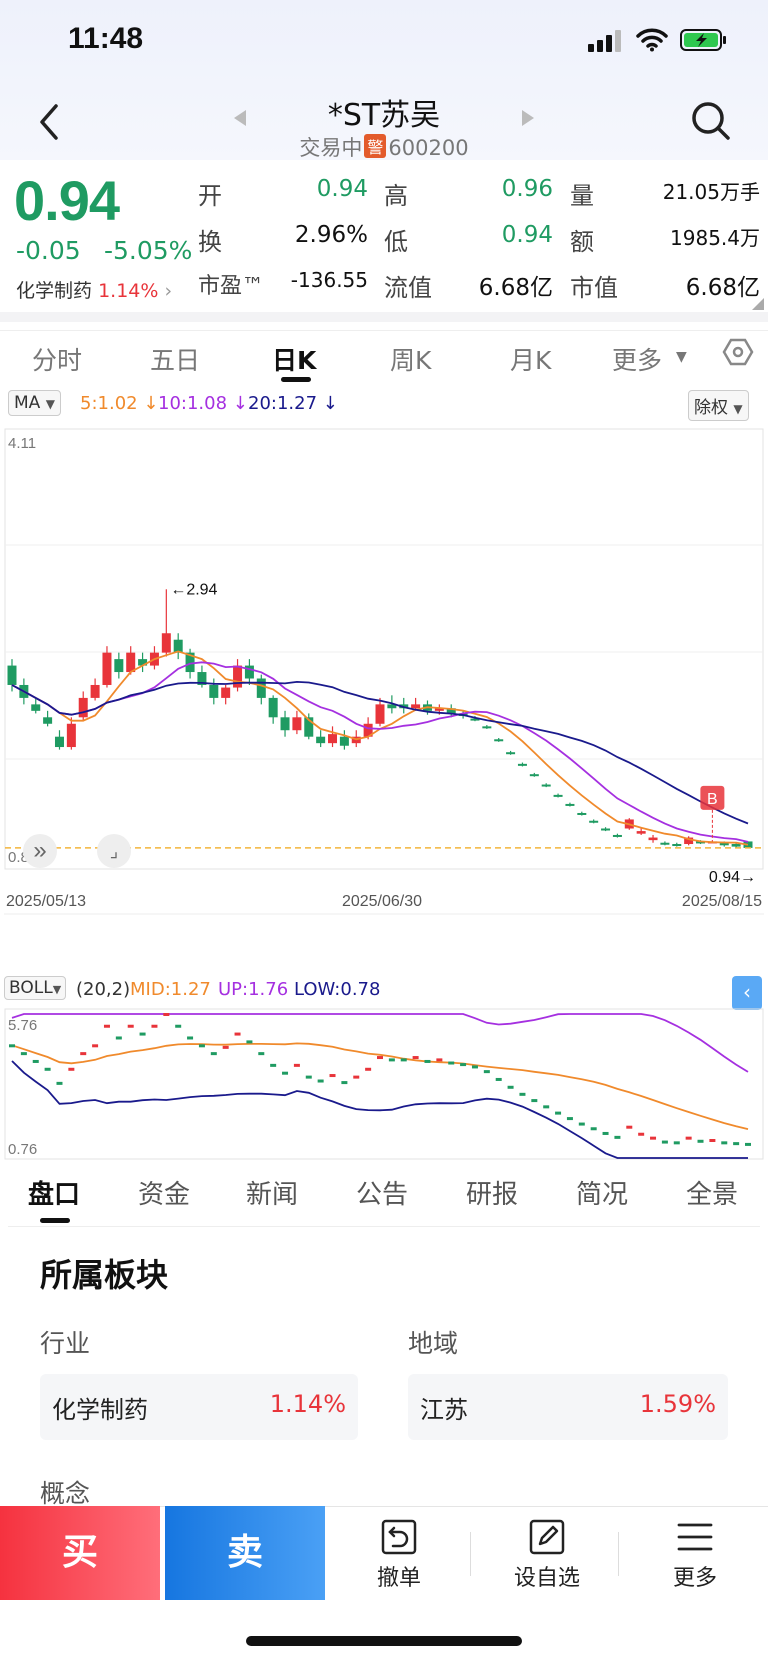  What do you see at coordinates (35, 988) in the screenshot?
I see `boll-selector: BOLL▼` at bounding box center [35, 988].